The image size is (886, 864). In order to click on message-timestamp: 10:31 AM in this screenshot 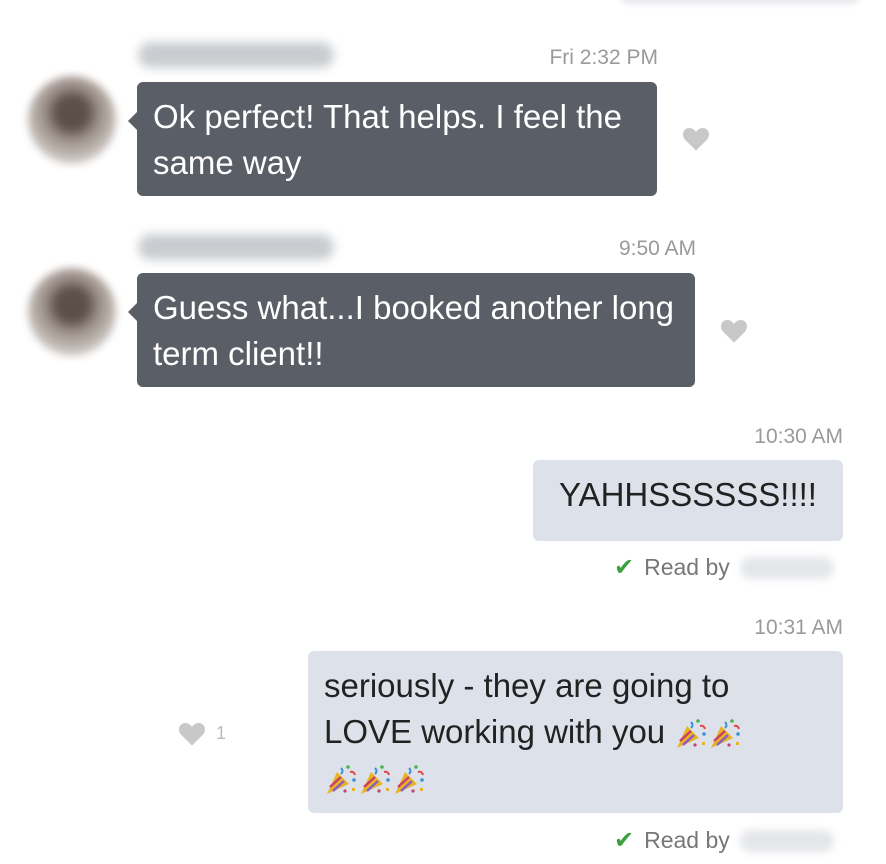, I will do `click(798, 627)`.